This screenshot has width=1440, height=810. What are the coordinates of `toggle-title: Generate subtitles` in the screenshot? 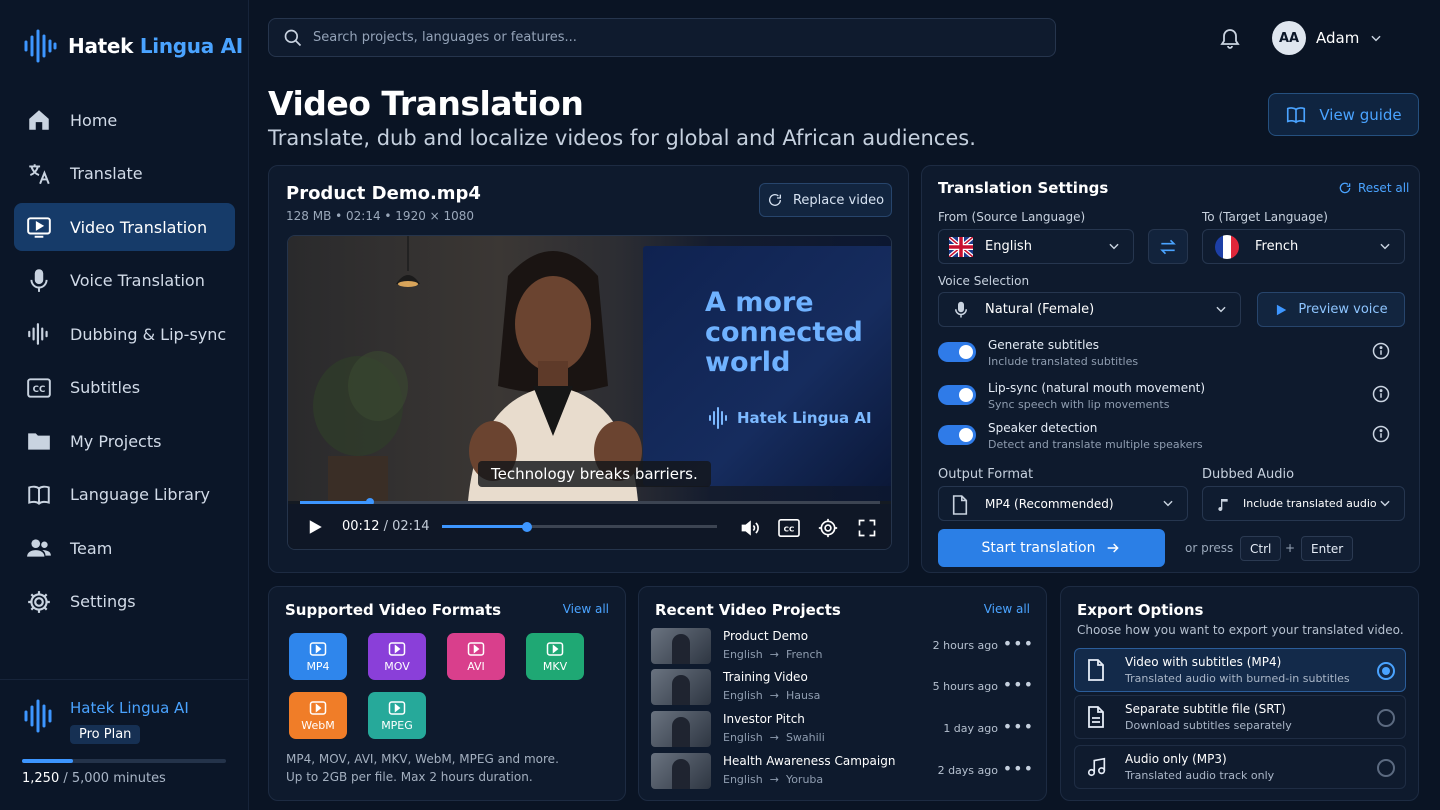 It's located at (1044, 345).